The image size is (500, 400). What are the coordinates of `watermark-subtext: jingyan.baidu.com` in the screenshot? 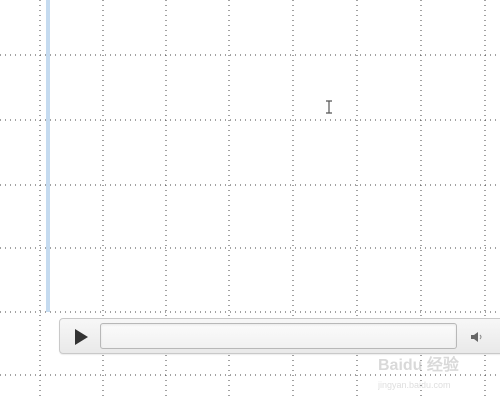 It's located at (414, 385).